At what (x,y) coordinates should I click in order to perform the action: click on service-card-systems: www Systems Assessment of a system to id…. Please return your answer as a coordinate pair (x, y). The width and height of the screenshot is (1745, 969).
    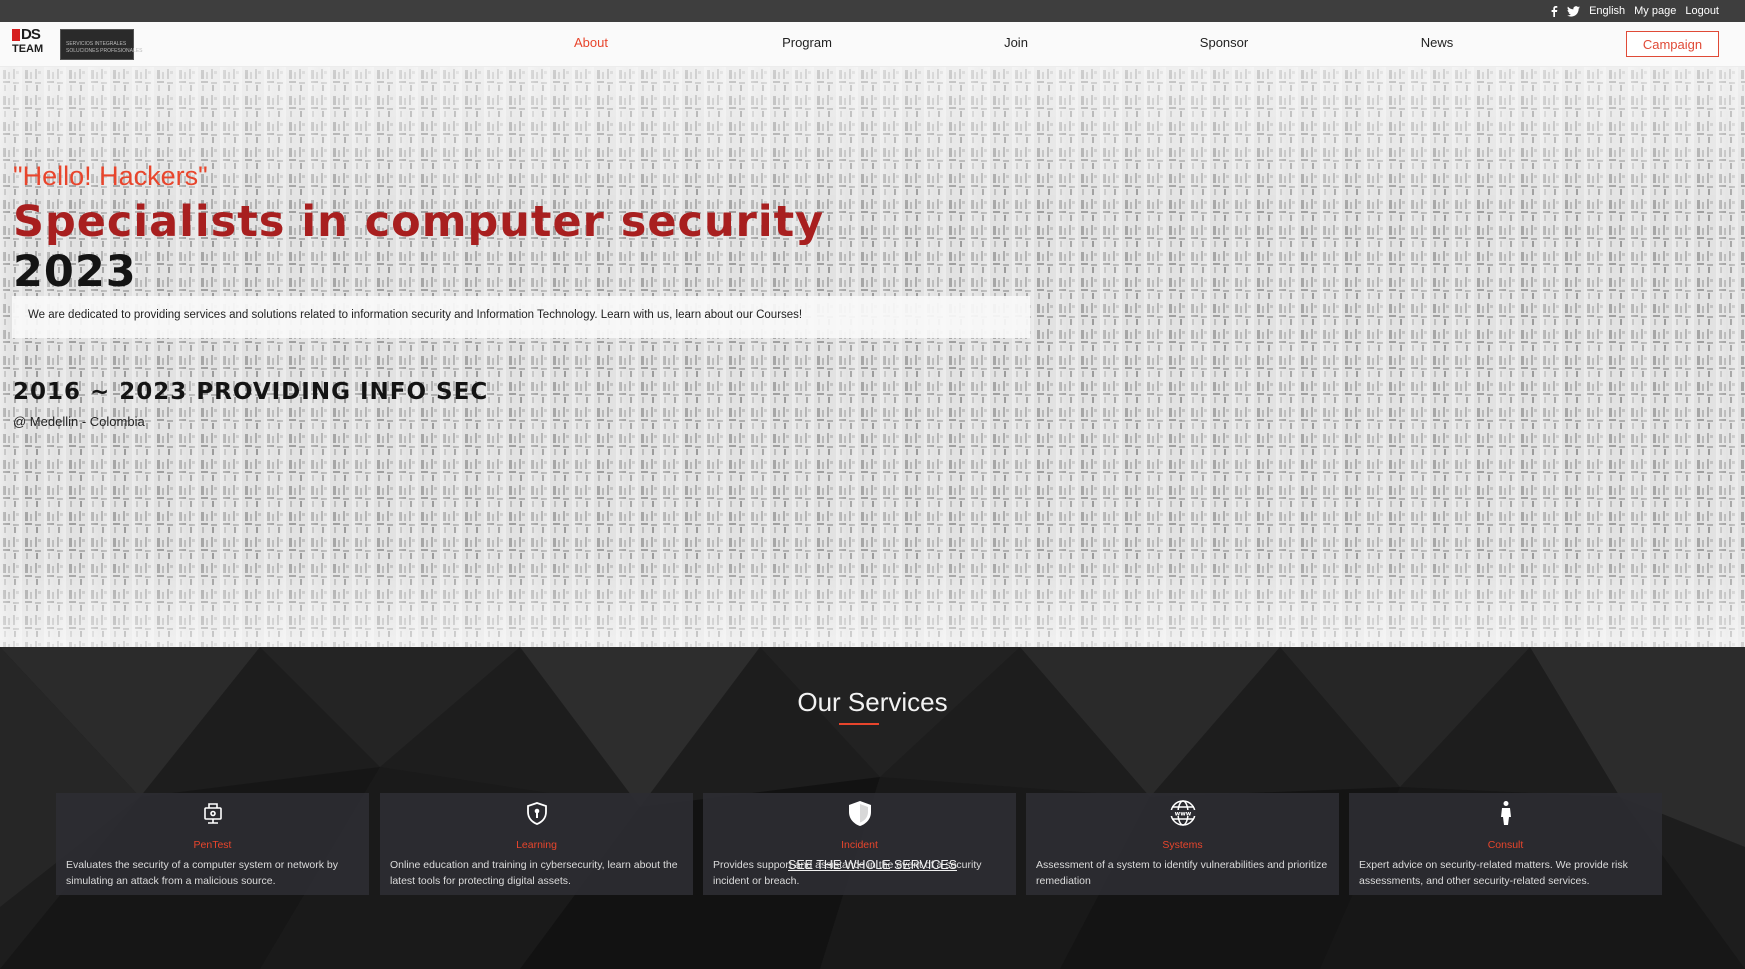
    Looking at the image, I should click on (1182, 844).